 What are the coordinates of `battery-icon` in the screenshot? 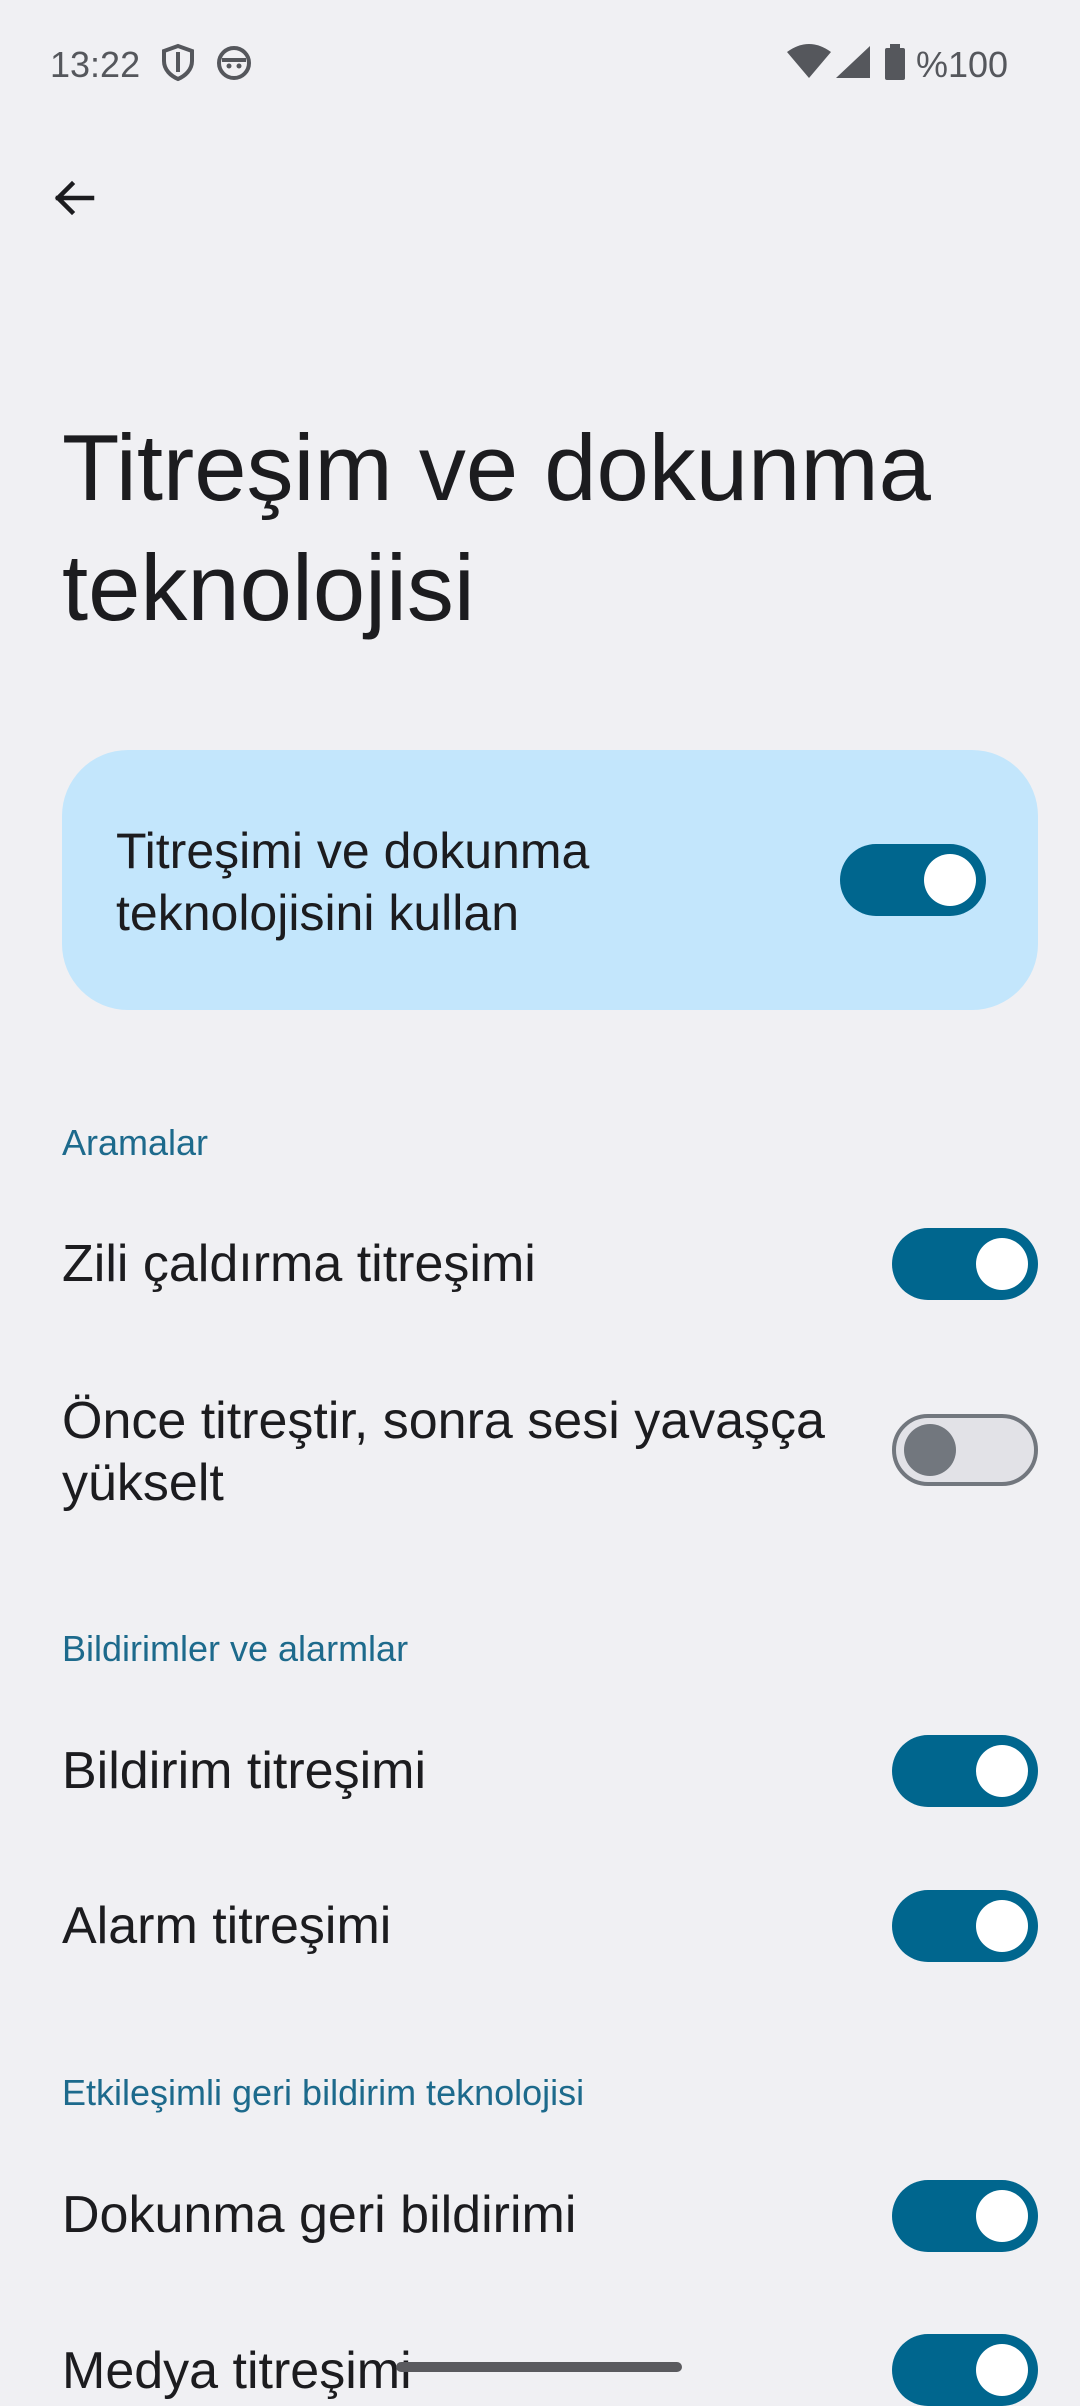 It's located at (895, 62).